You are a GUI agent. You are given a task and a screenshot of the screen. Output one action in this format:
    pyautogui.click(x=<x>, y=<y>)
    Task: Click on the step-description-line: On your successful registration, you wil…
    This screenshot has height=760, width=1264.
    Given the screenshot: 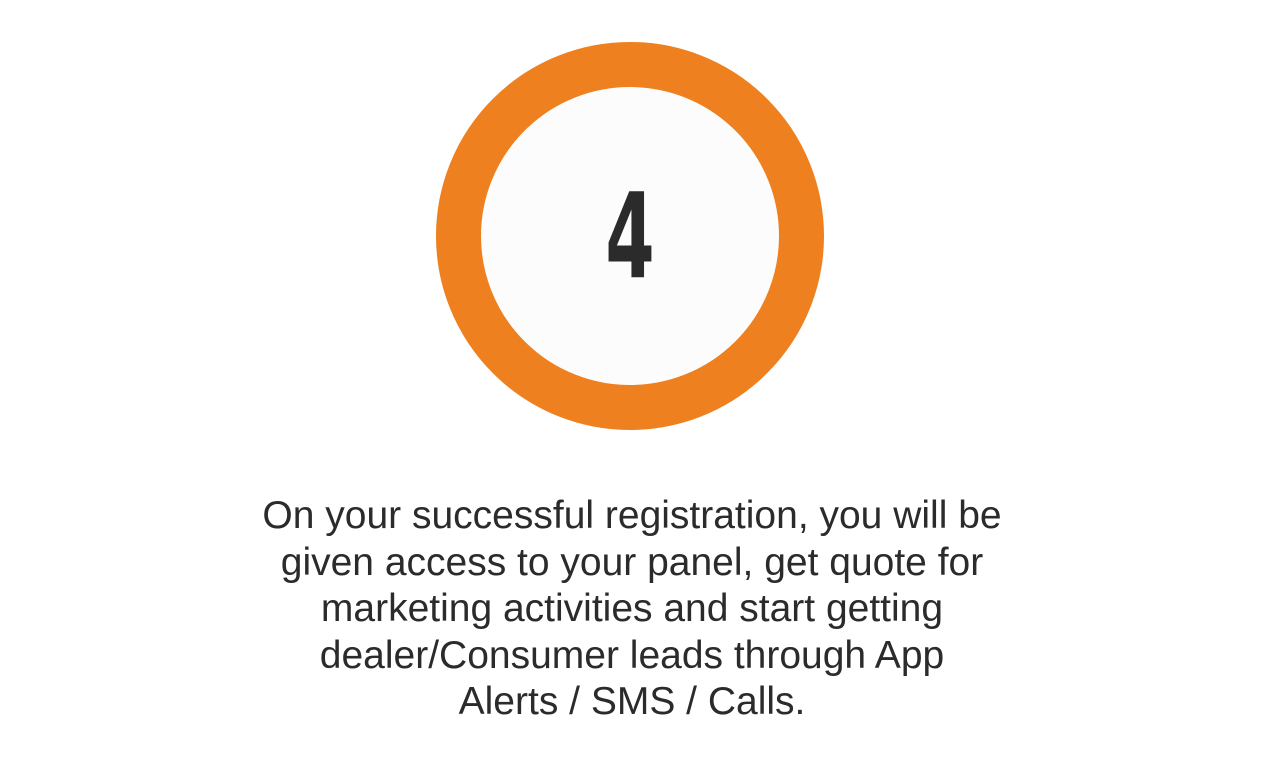 What is the action you would take?
    pyautogui.click(x=632, y=515)
    